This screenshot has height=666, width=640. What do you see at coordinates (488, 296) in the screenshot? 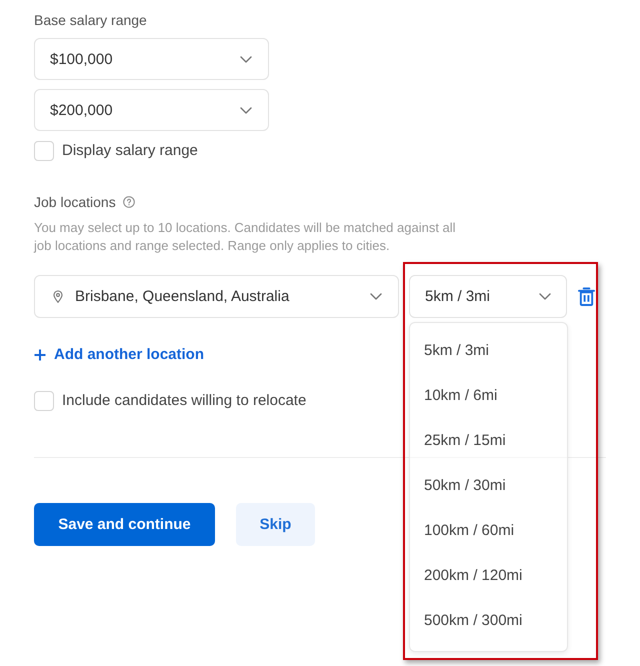
I see `range-select: 5km / 3mi` at bounding box center [488, 296].